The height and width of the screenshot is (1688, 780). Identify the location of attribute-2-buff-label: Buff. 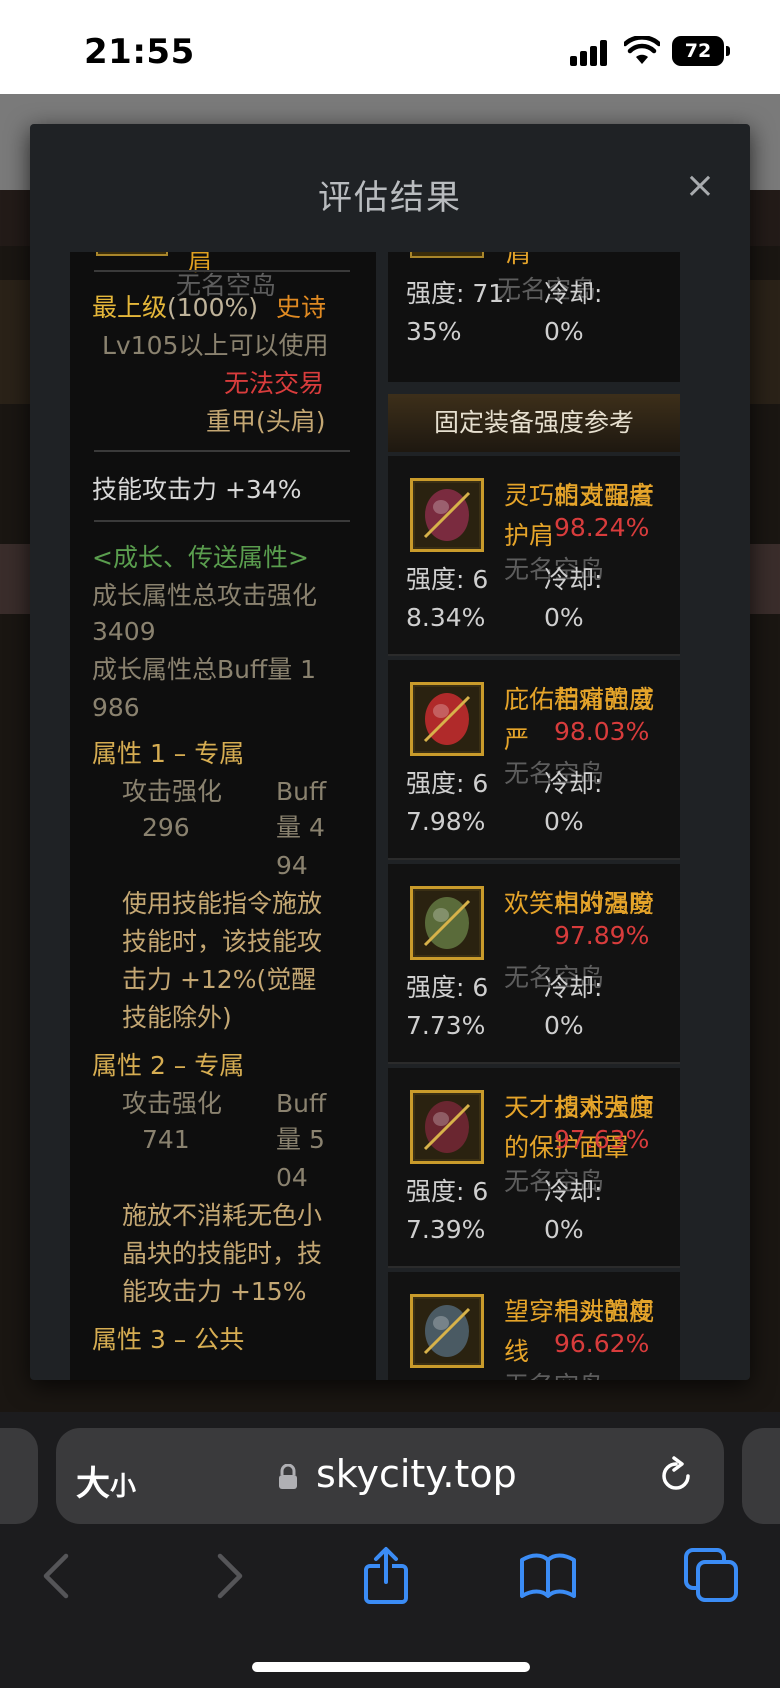
(301, 1103).